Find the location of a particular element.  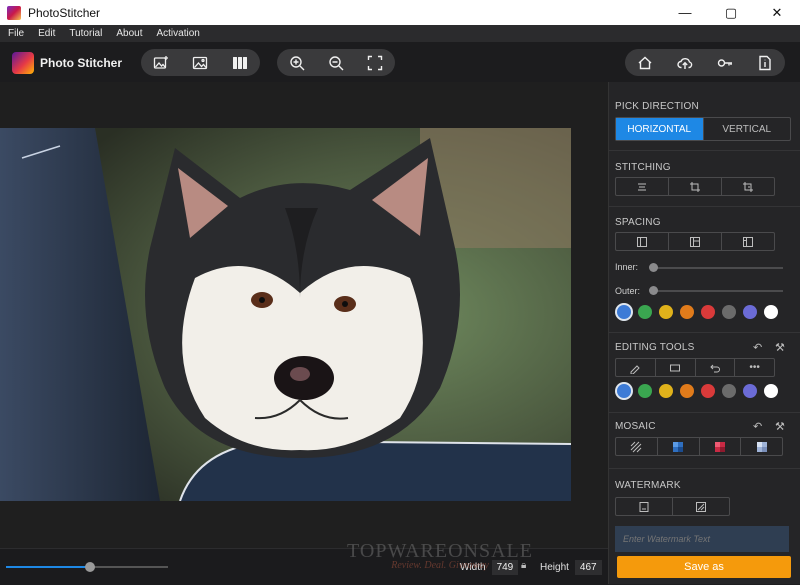

inner-spacing-track is located at coordinates (718, 268).